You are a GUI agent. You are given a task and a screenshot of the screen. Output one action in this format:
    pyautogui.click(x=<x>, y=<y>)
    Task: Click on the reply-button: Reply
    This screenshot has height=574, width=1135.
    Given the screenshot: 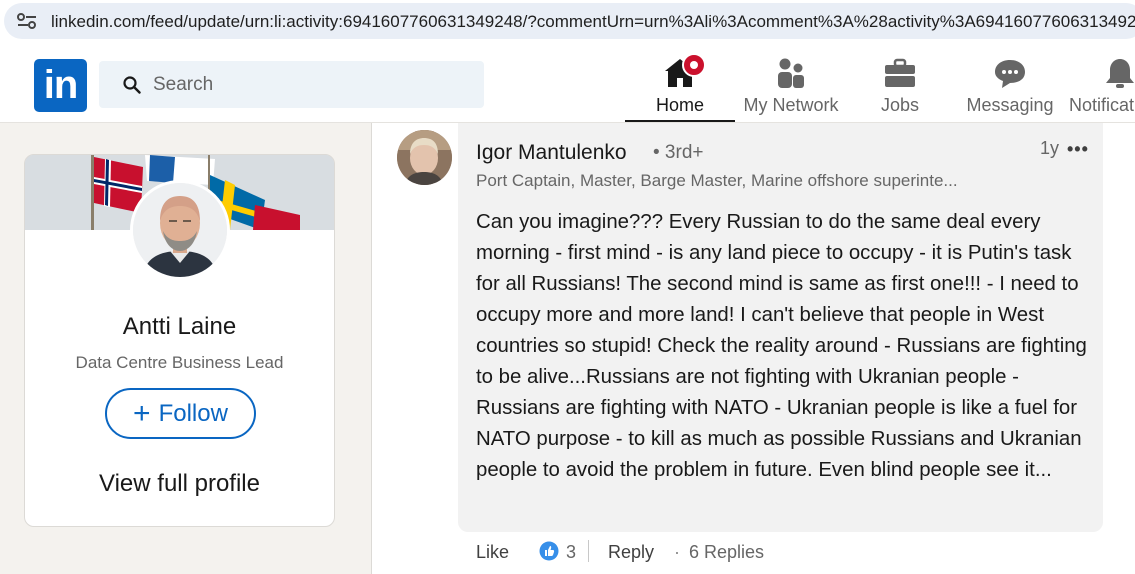 What is the action you would take?
    pyautogui.click(x=631, y=552)
    